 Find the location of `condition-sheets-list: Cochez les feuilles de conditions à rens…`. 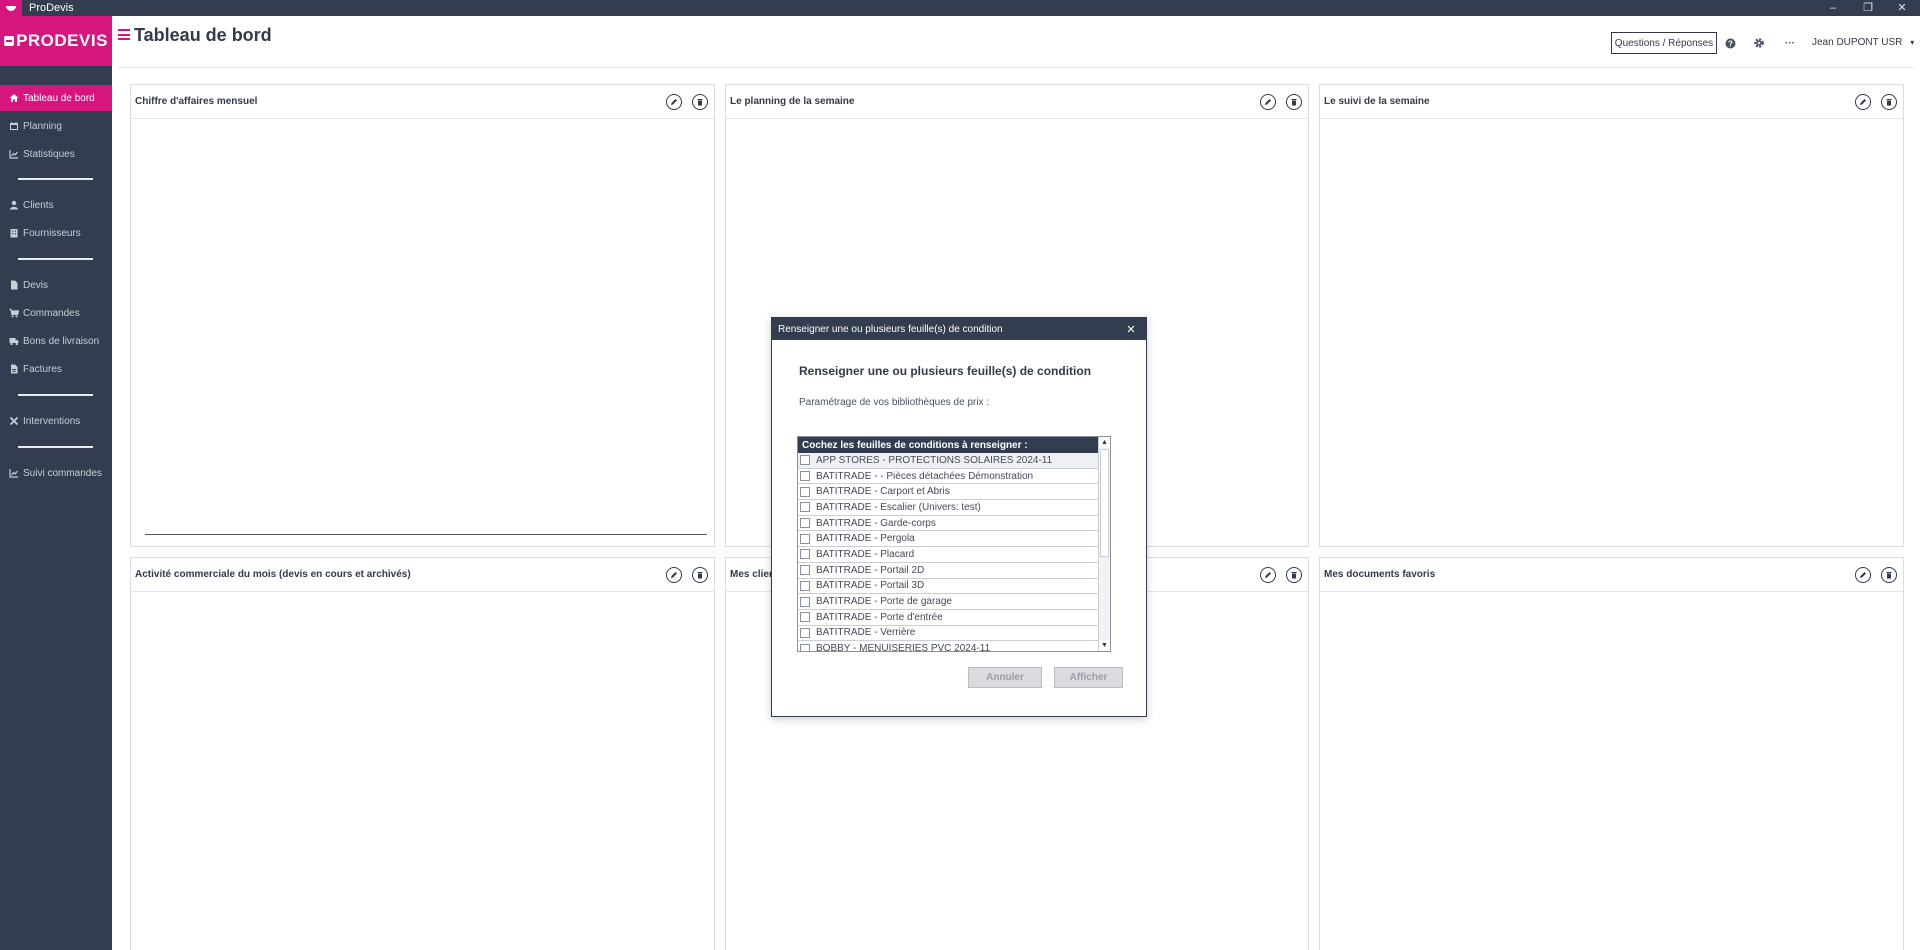

condition-sheets-list: Cochez les feuilles de conditions à rens… is located at coordinates (954, 544).